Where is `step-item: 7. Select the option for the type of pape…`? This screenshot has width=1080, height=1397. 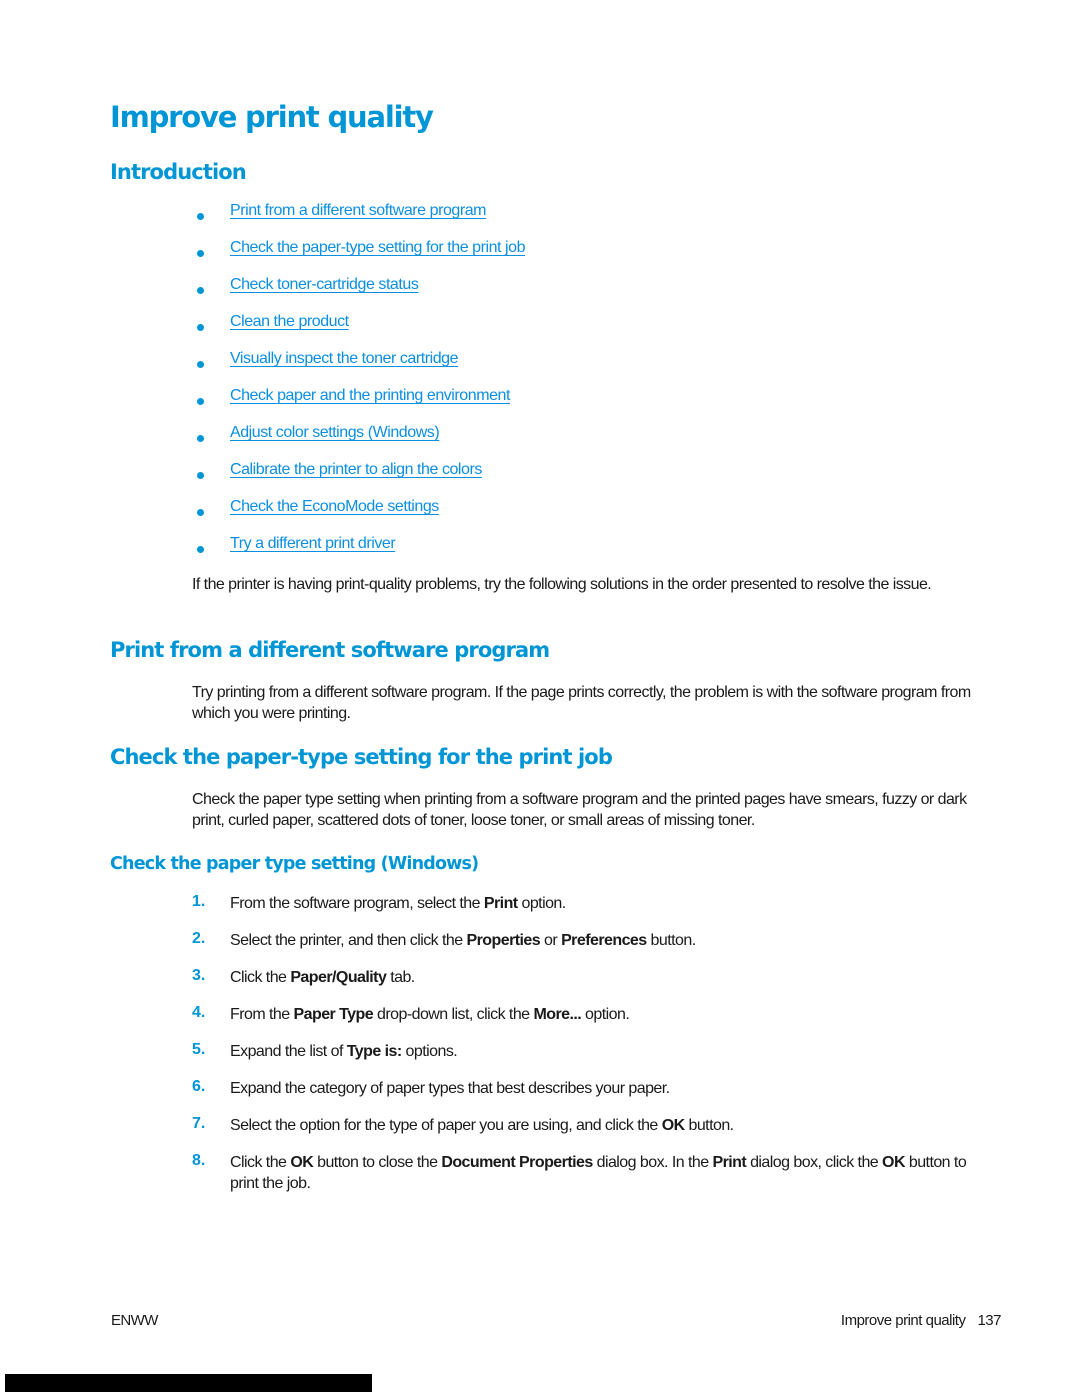 step-item: 7. Select the option for the type of pape… is located at coordinates (587, 1130).